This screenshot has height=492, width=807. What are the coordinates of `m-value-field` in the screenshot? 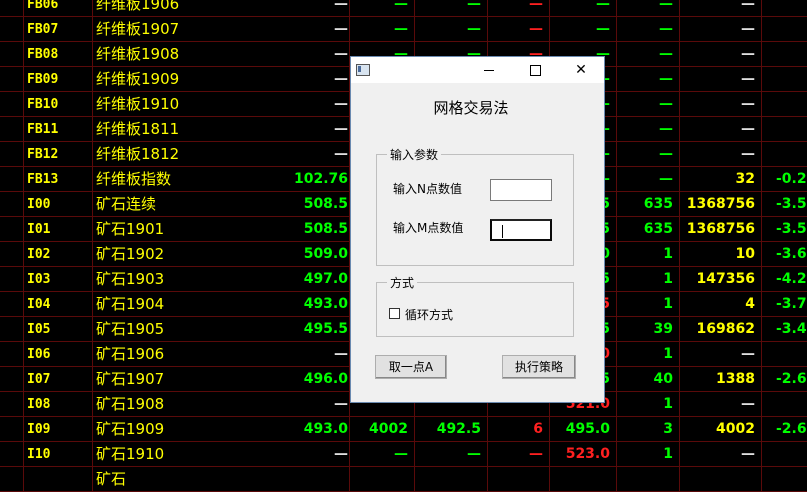 It's located at (521, 230).